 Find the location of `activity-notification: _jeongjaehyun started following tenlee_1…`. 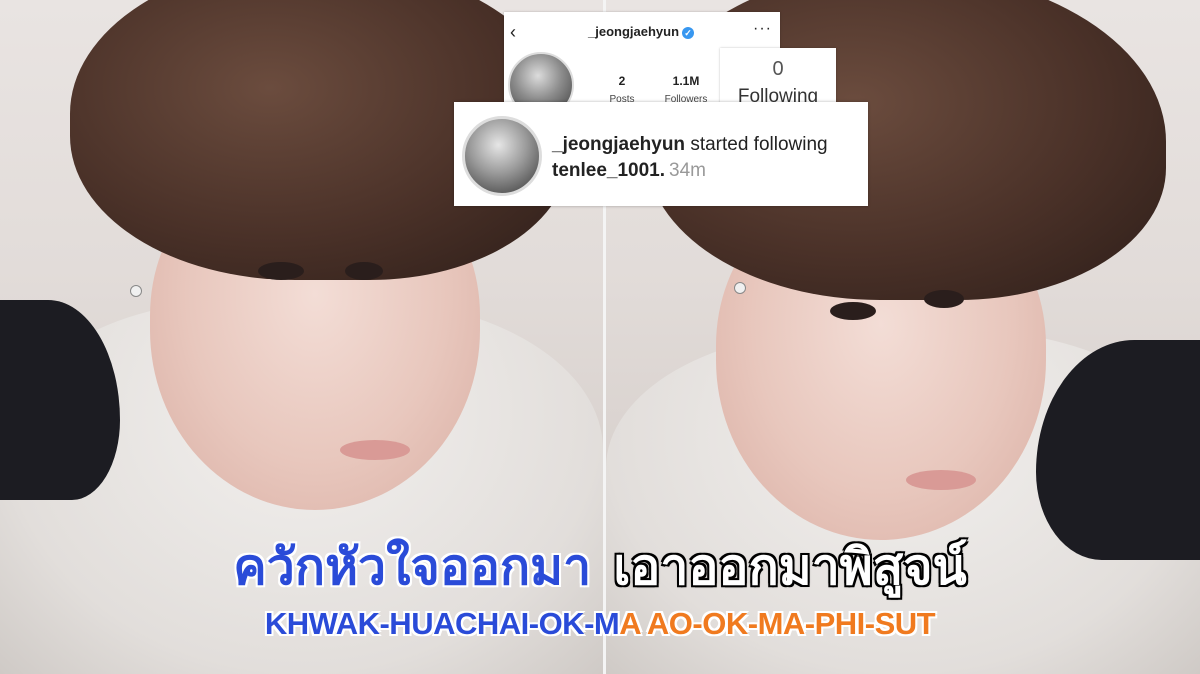

activity-notification: _jeongjaehyun started following tenlee_1… is located at coordinates (661, 154).